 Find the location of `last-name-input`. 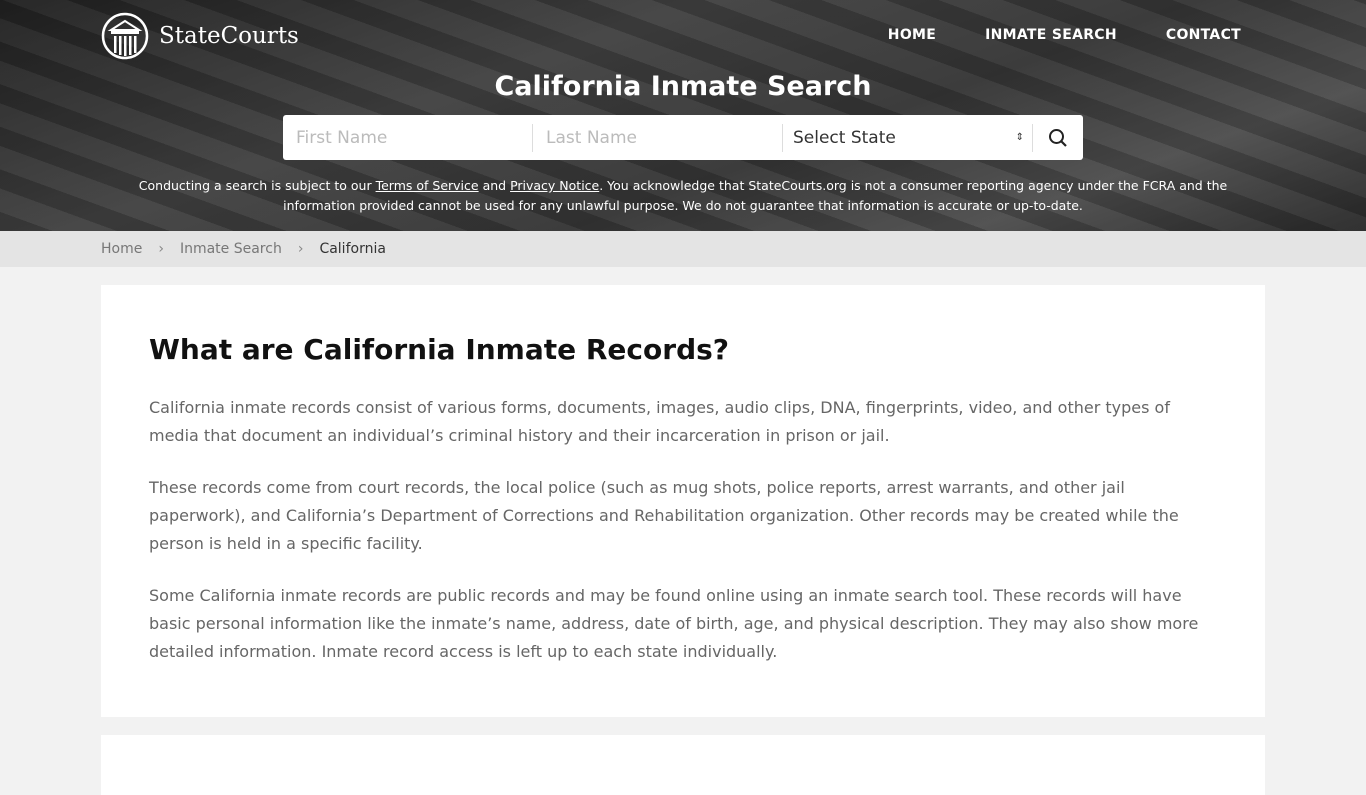

last-name-input is located at coordinates (658, 137).